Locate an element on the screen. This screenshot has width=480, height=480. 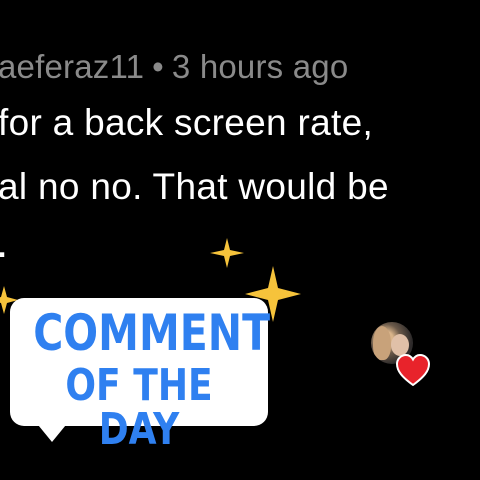
username-link: aeferaz11 is located at coordinates (72, 66).